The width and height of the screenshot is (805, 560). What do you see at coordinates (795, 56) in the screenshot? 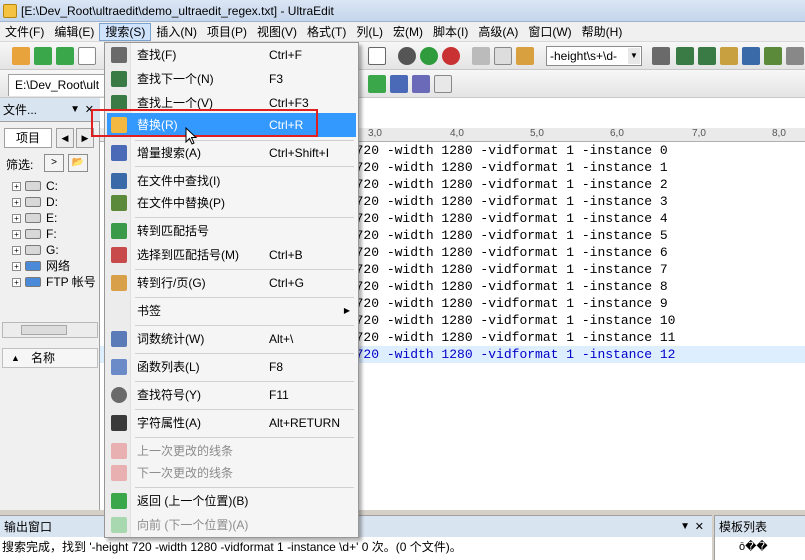
I see `toolbar-more-icon` at bounding box center [795, 56].